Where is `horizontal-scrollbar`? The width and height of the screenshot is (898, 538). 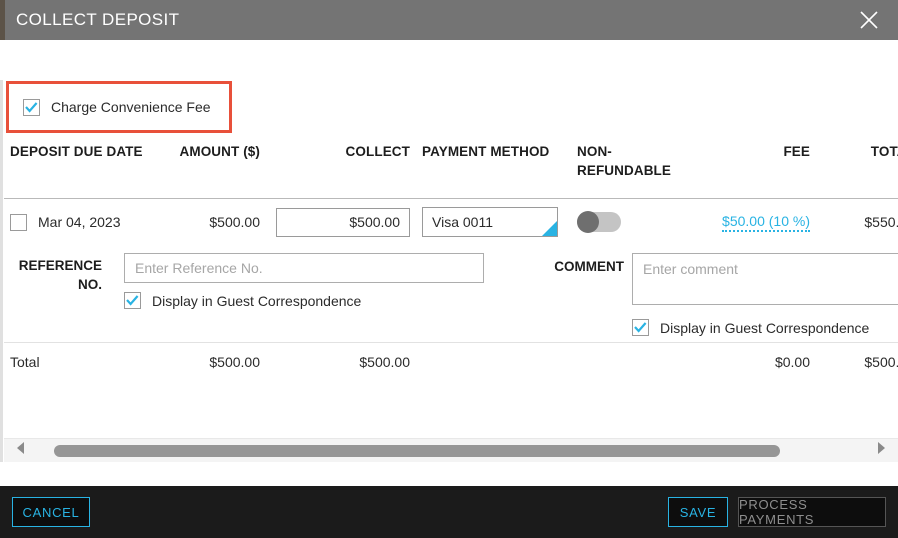
horizontal-scrollbar is located at coordinates (451, 450).